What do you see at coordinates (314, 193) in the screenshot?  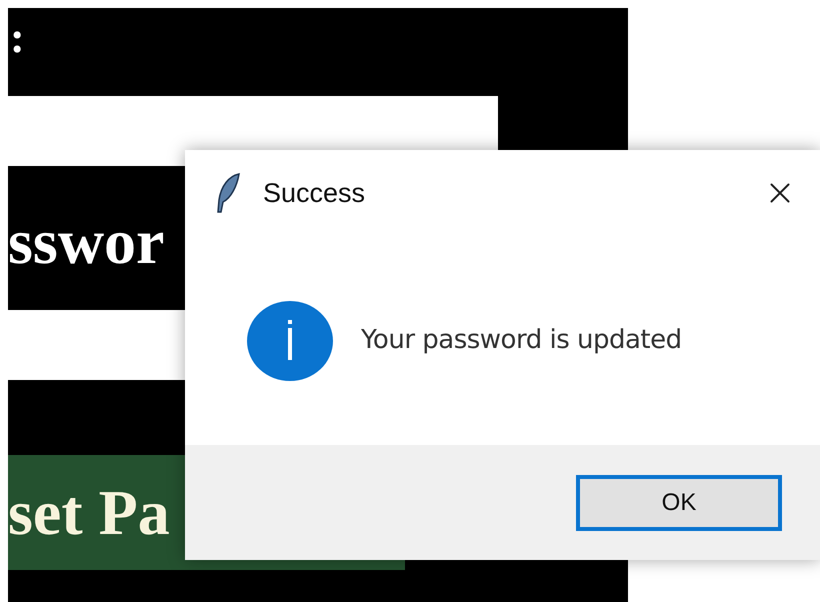 I see `dialog-title: Success` at bounding box center [314, 193].